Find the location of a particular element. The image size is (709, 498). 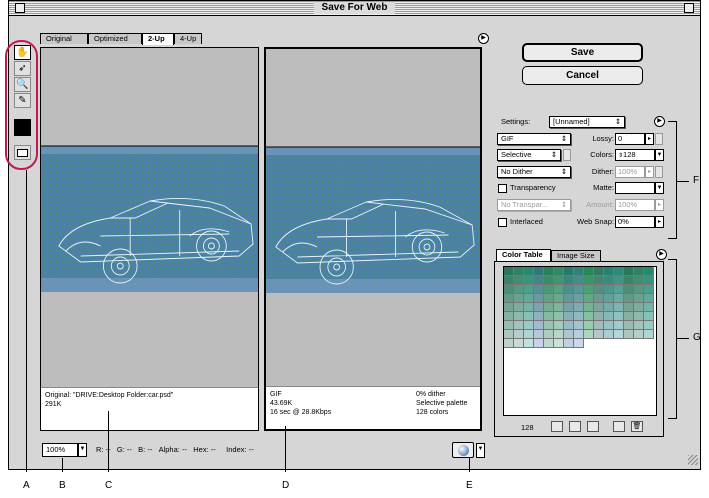

amount-field: 100% is located at coordinates (635, 205).